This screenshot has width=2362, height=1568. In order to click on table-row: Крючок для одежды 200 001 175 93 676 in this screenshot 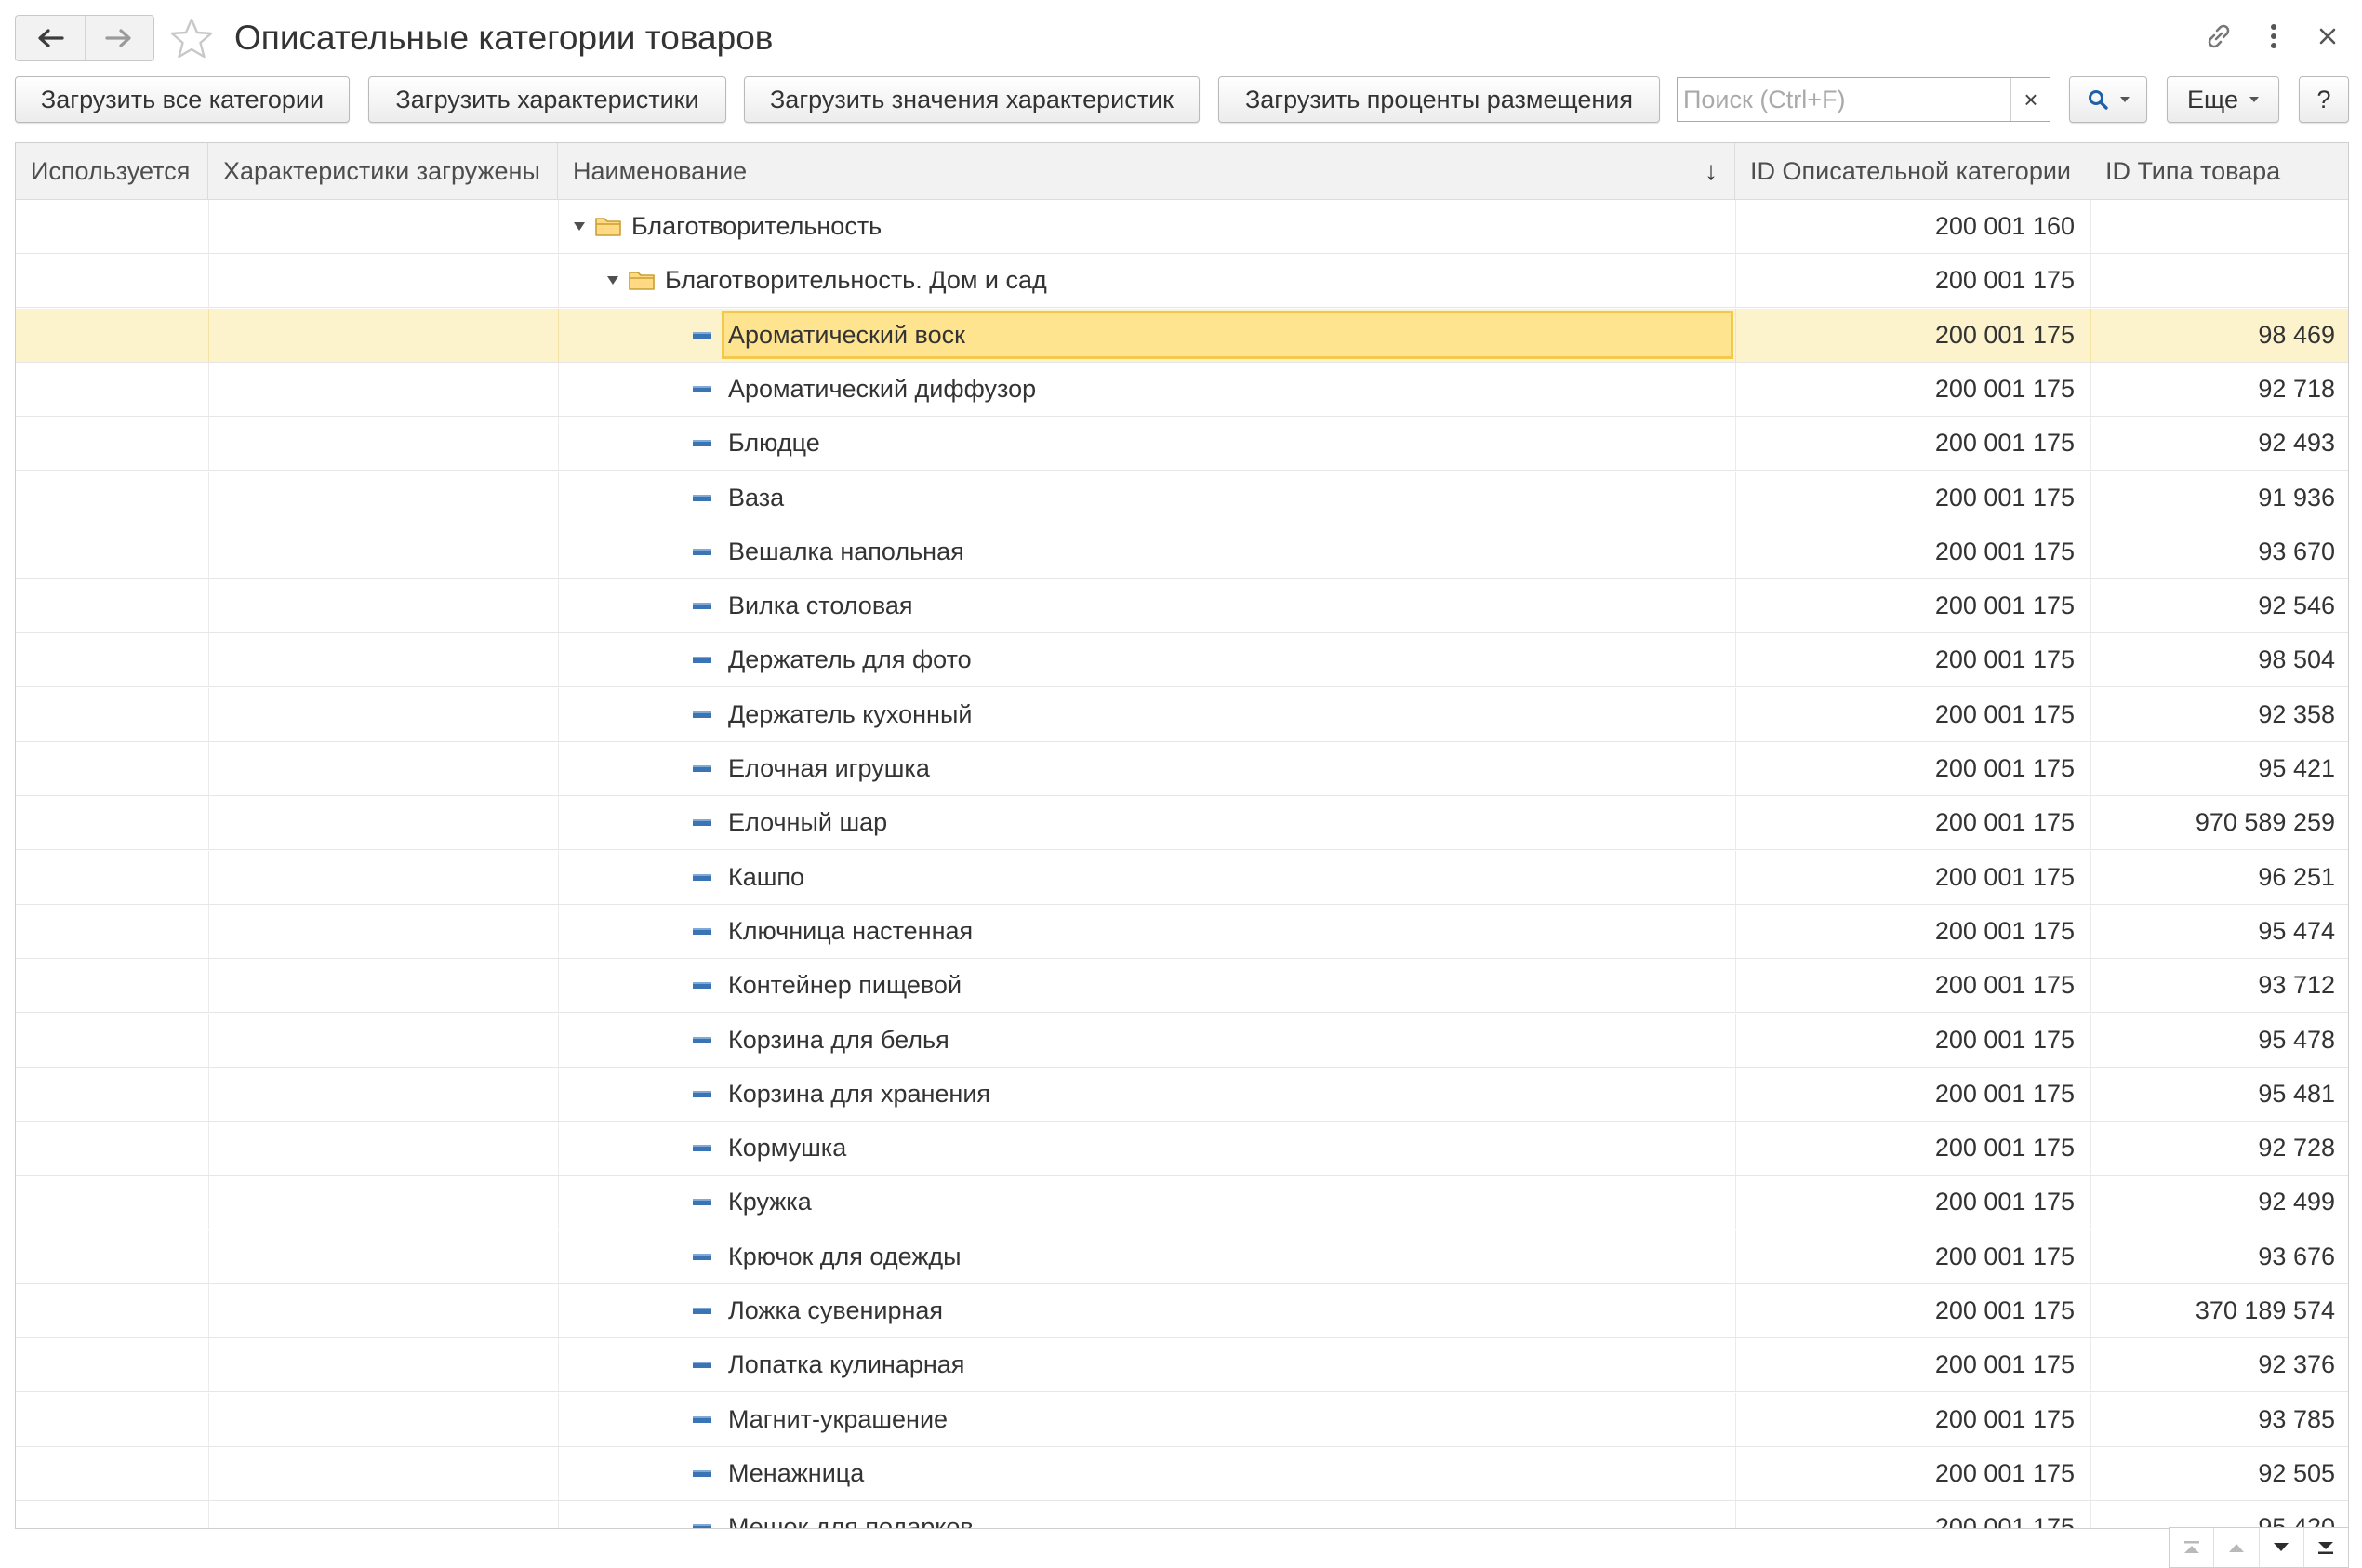, I will do `click(1182, 1257)`.